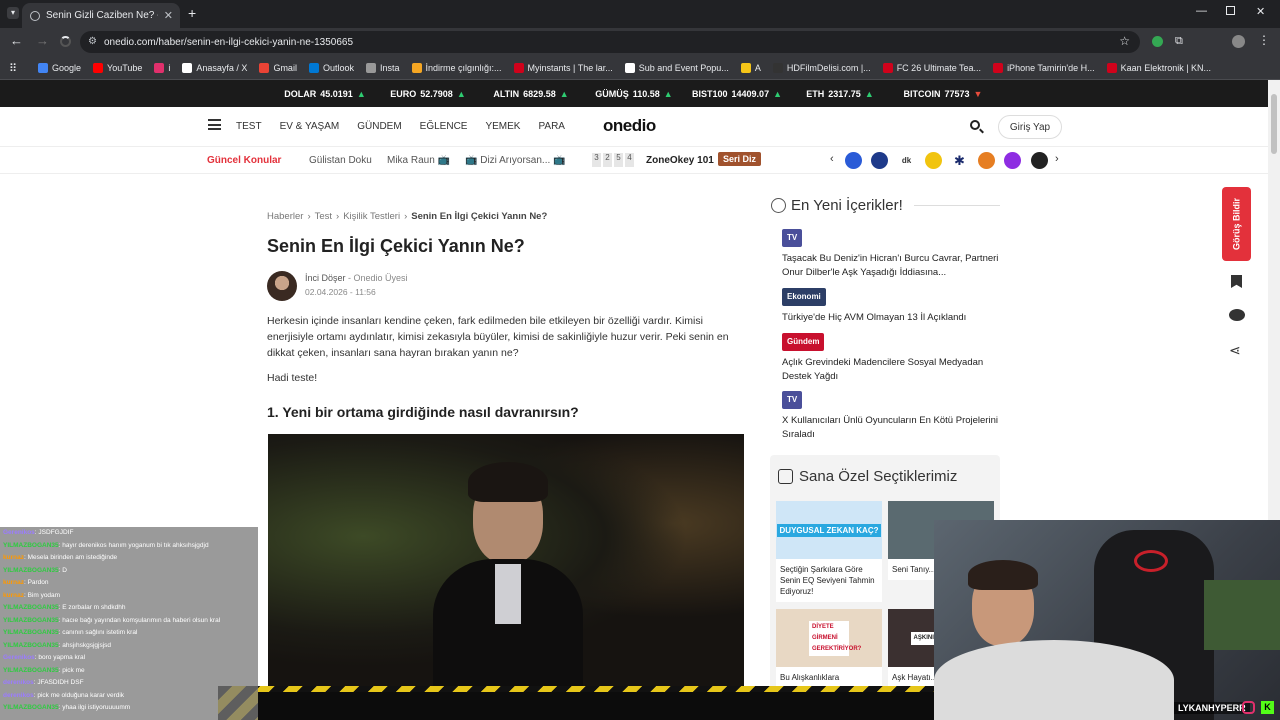 This screenshot has width=1280, height=720. What do you see at coordinates (379, 126) in the screenshot?
I see `nav-item-gundem: GÜNDEM` at bounding box center [379, 126].